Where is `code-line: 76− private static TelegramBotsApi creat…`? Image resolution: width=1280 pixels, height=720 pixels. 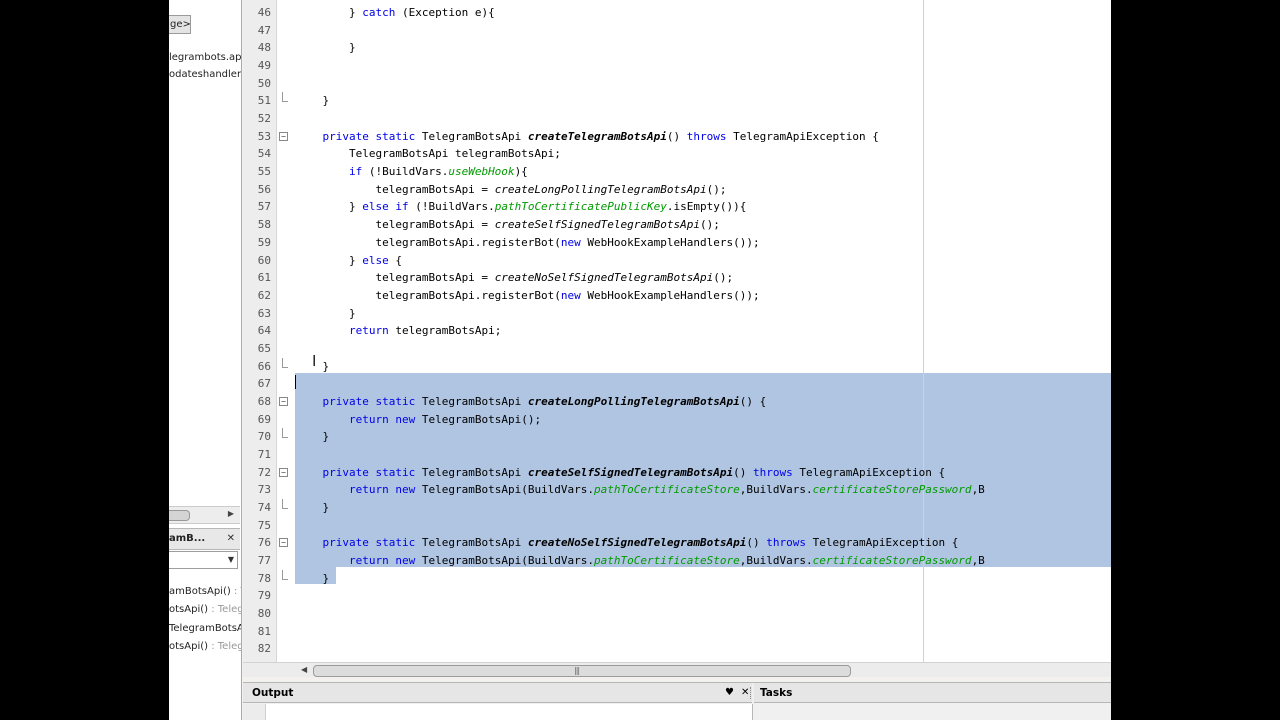 code-line: 76− private static TelegramBotsApi creat… is located at coordinates (677, 543).